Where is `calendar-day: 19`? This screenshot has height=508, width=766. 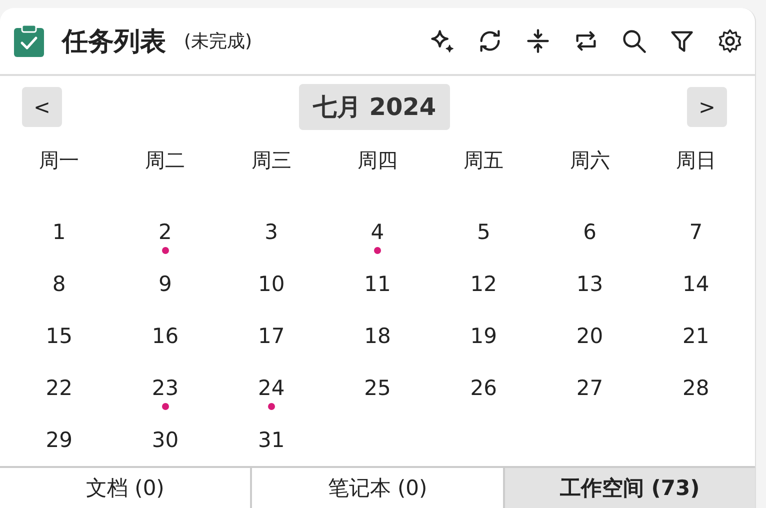 calendar-day: 19 is located at coordinates (483, 336).